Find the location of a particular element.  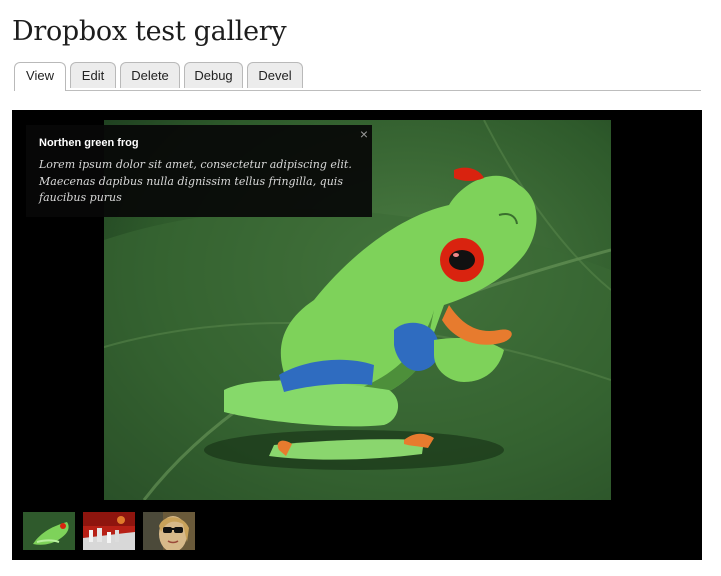

page-title: Dropbox test gallery is located at coordinates (149, 31).